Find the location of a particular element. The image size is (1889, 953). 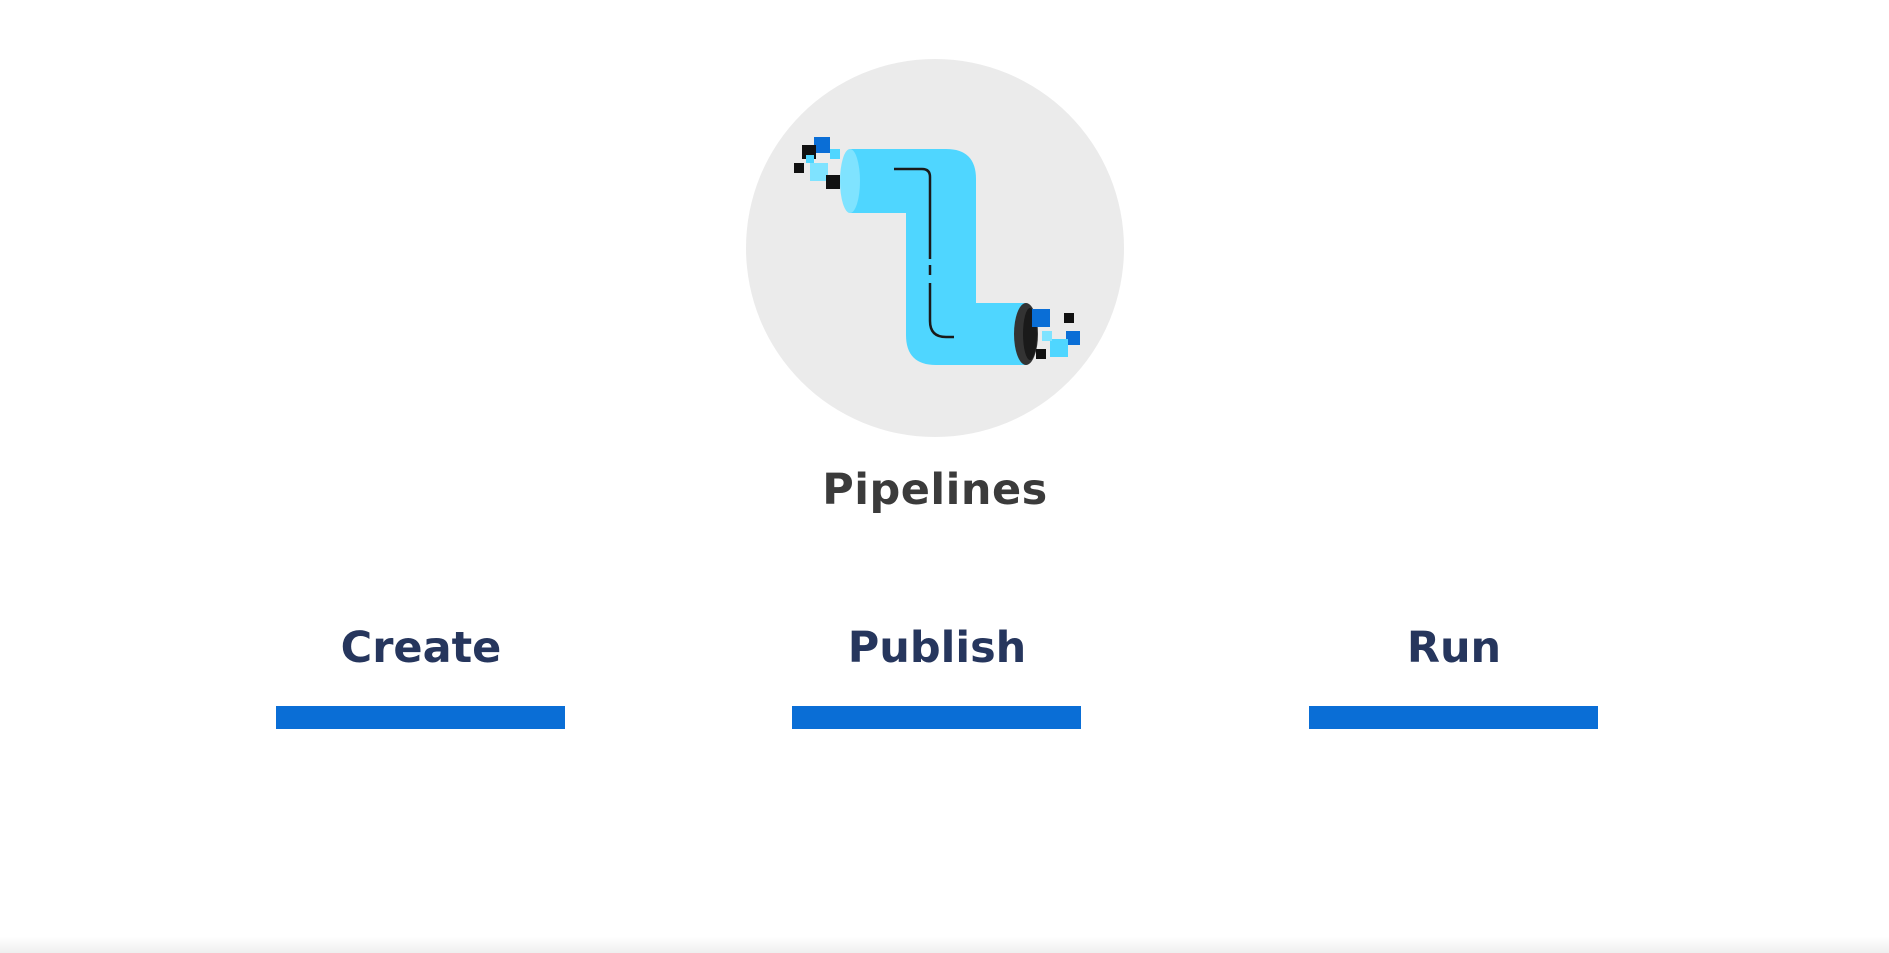

step-publish-label: Publish is located at coordinates (937, 648).